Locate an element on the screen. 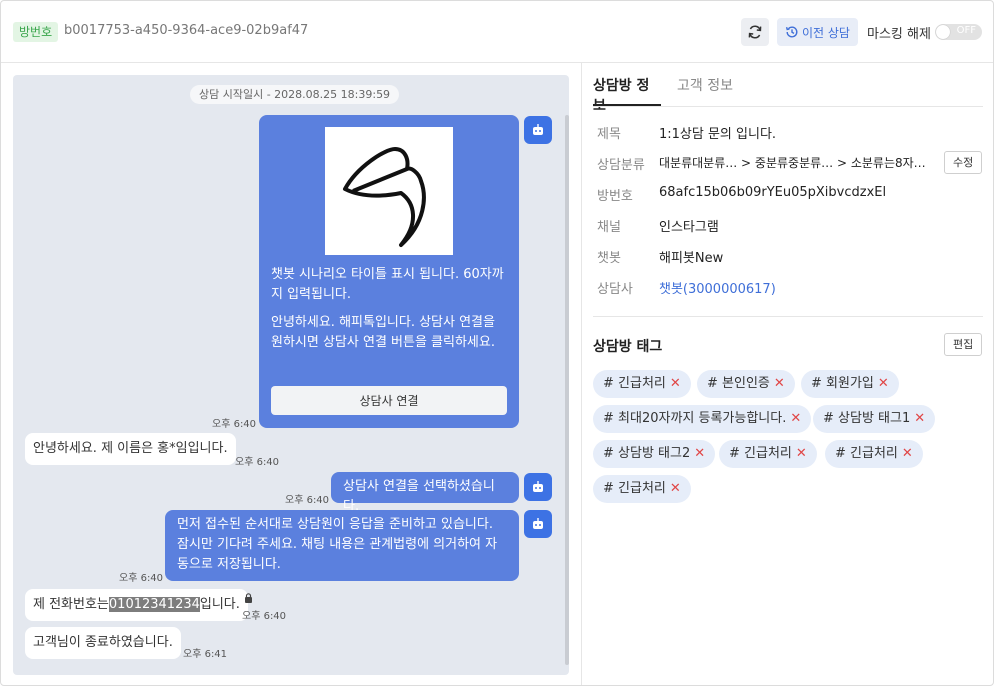  history-icon is located at coordinates (791, 32).